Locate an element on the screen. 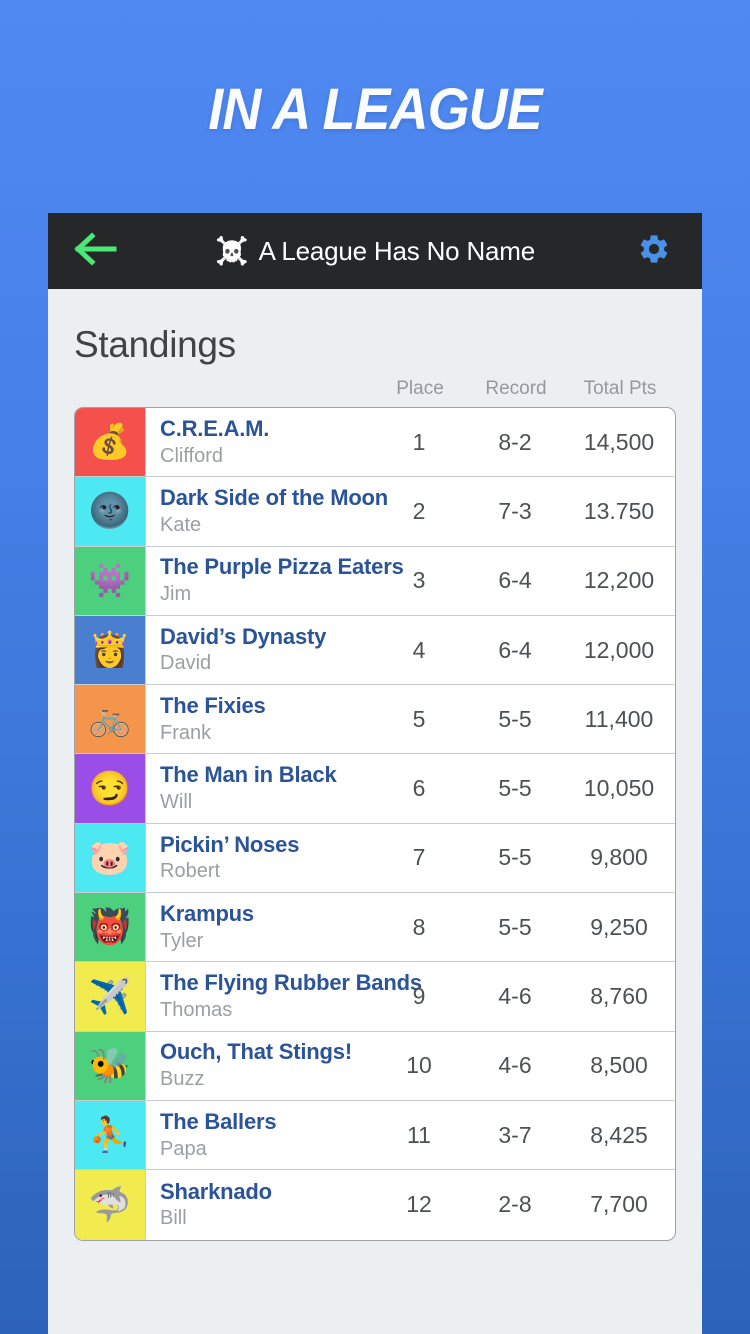  team-owner: Bill is located at coordinates (173, 1218).